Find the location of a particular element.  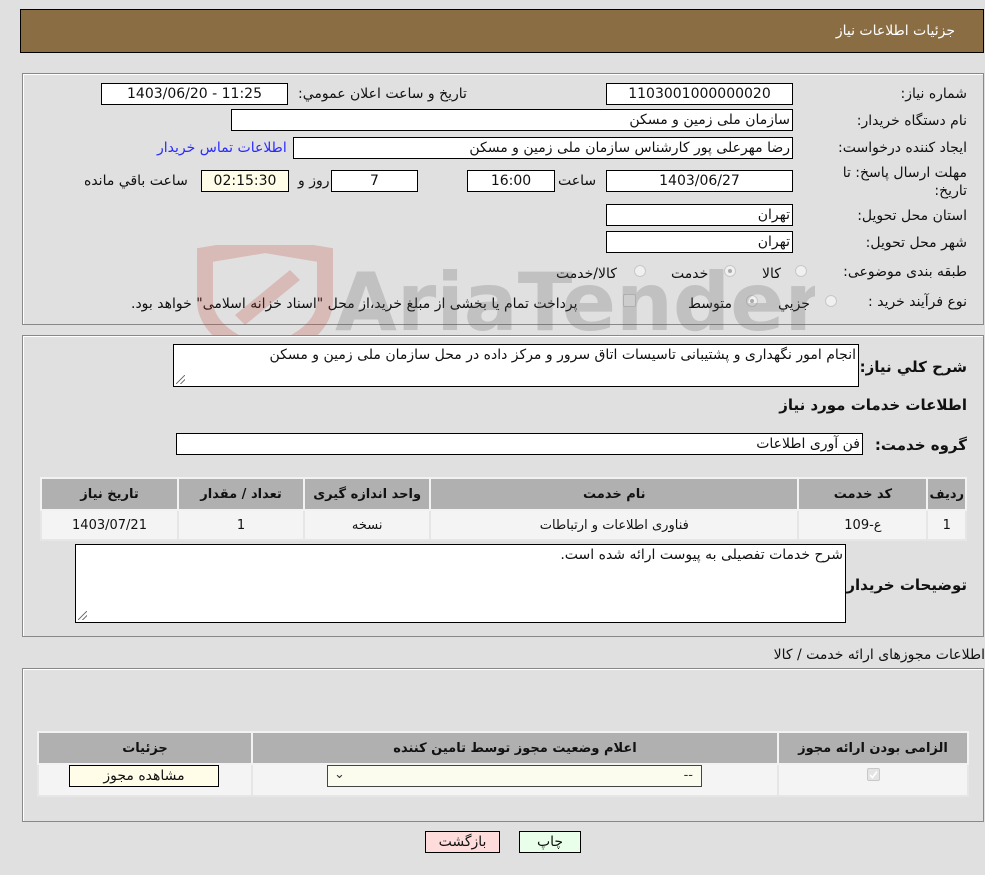

need-number-field: 1103001000000020 is located at coordinates (699, 94).